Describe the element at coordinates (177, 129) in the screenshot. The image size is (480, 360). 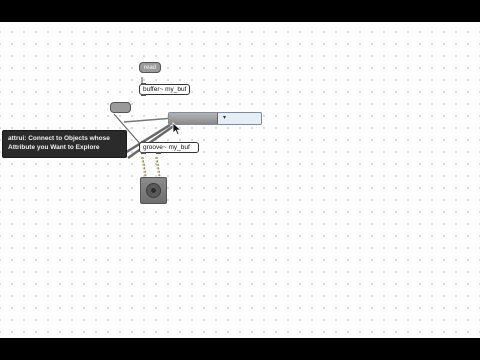
I see `mouse-pointer-icon` at that location.